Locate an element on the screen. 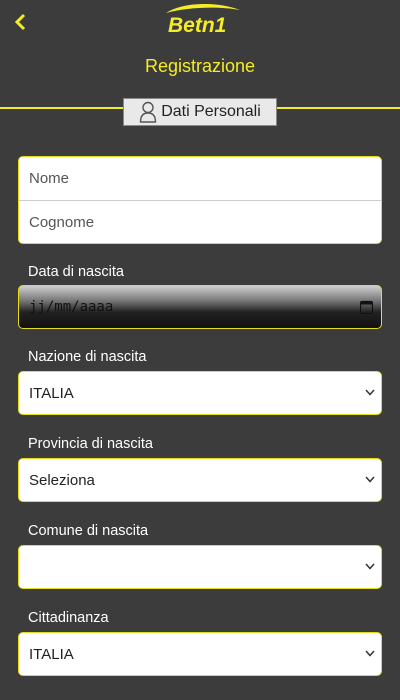  birth-province-value: Seleziona is located at coordinates (62, 480).